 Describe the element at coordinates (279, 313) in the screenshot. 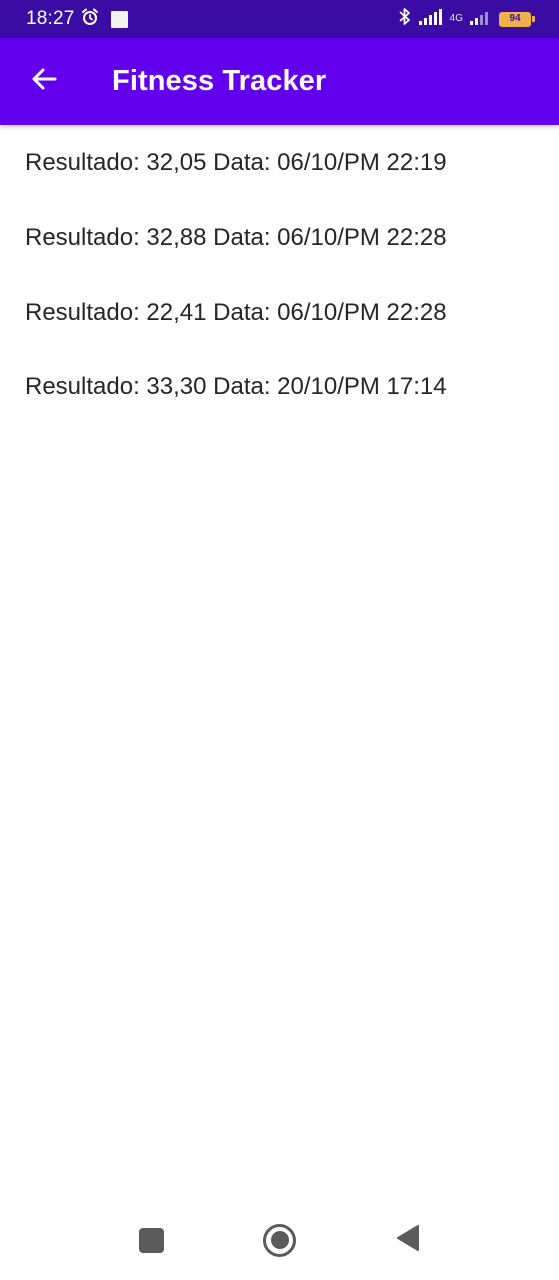

I see `list-item: Resultado: 22,41 Data: 06/10/PM 22:28` at that location.